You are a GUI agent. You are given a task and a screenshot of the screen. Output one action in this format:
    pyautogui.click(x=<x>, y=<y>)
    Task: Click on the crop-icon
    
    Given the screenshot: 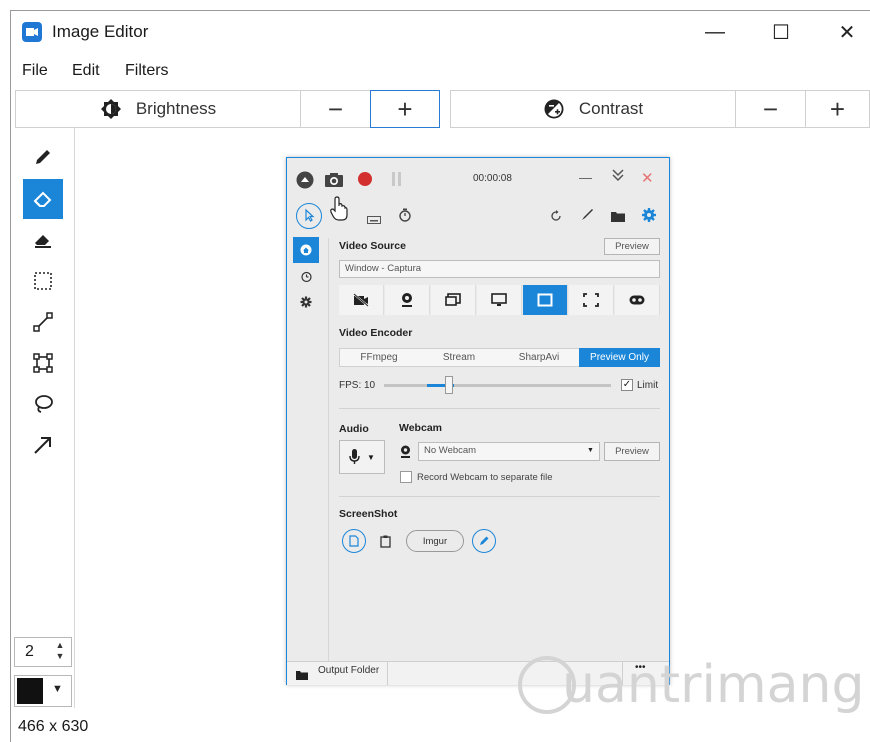 What is the action you would take?
    pyautogui.click(x=43, y=363)
    